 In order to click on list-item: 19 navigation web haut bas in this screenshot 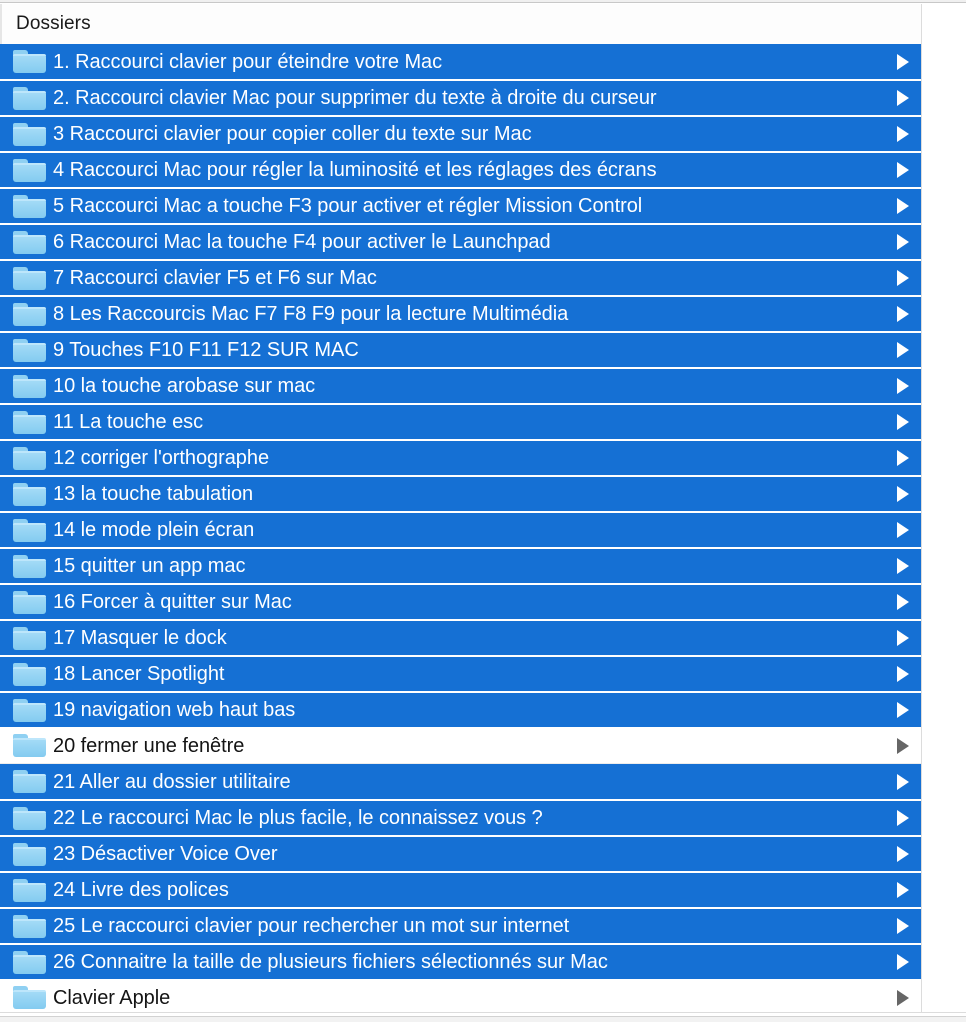, I will do `click(460, 710)`.